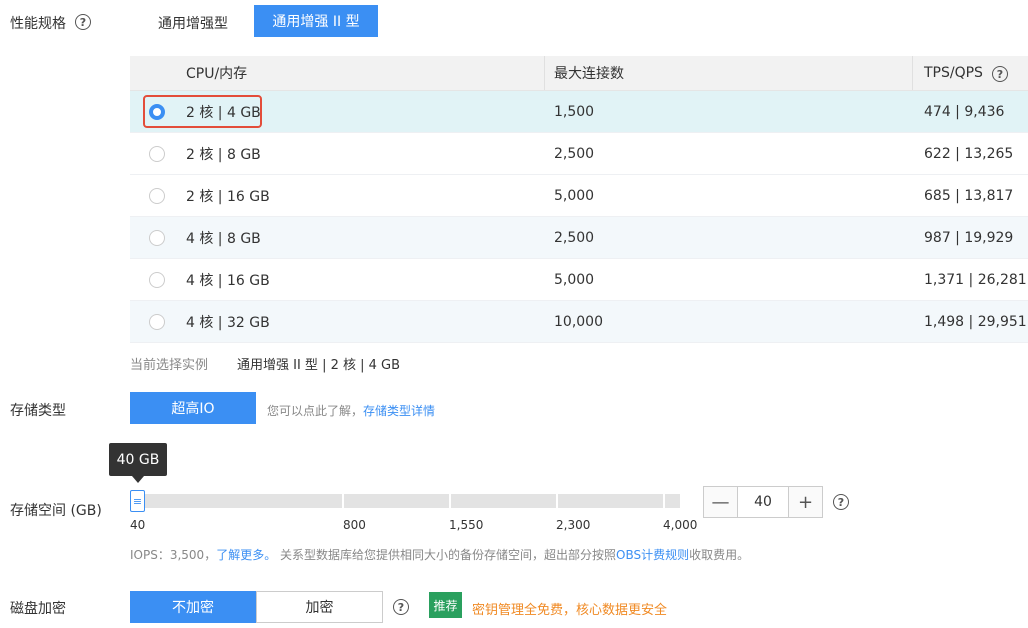 The height and width of the screenshot is (628, 1028). What do you see at coordinates (193, 408) in the screenshot?
I see `storage-type-ultra-io-button: 超高IO` at bounding box center [193, 408].